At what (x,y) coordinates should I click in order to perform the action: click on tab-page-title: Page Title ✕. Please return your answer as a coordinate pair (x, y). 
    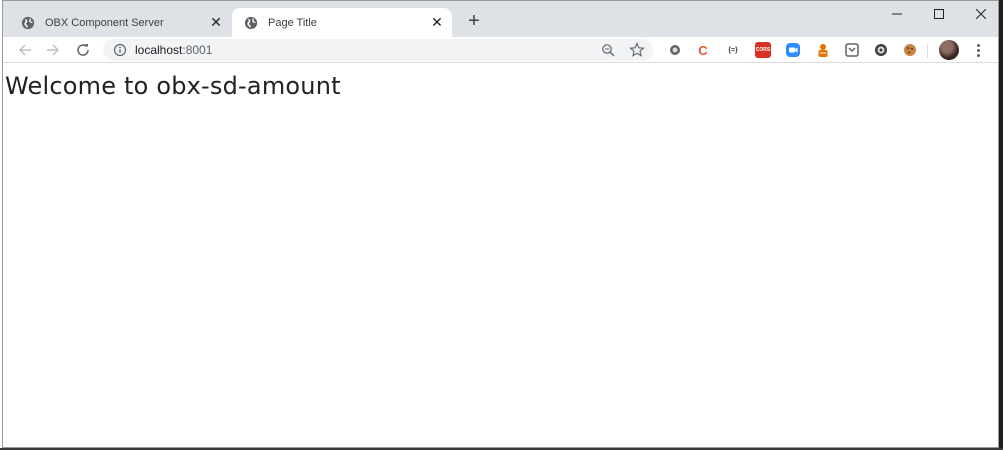
    Looking at the image, I should click on (342, 22).